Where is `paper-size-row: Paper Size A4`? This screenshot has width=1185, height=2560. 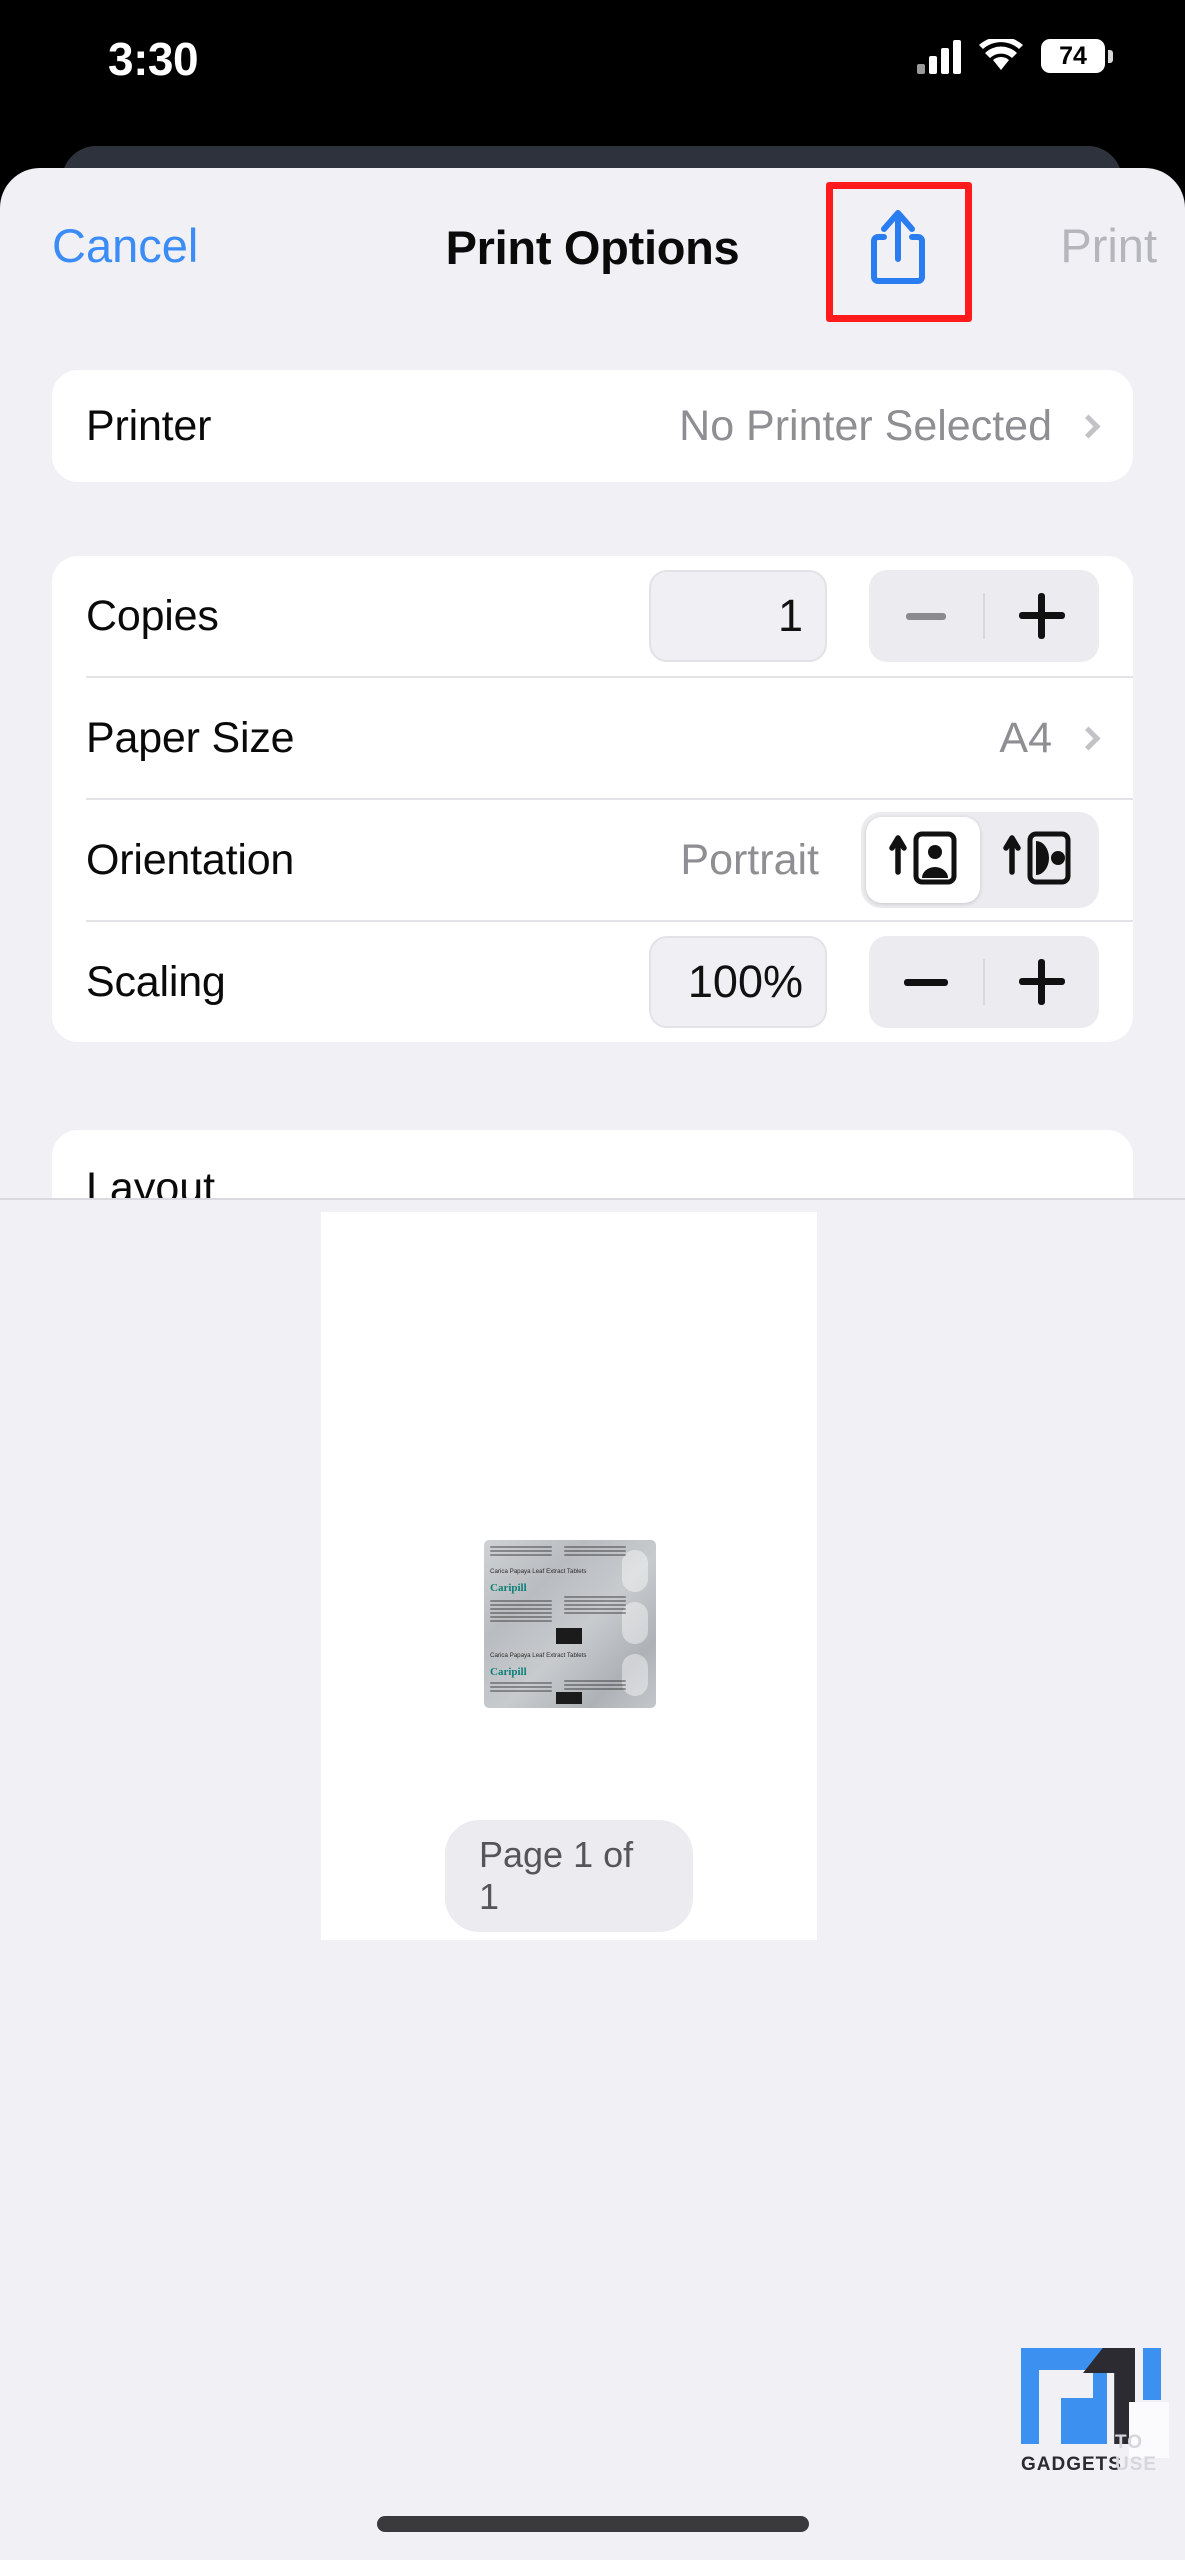
paper-size-row: Paper Size A4 is located at coordinates (592, 738).